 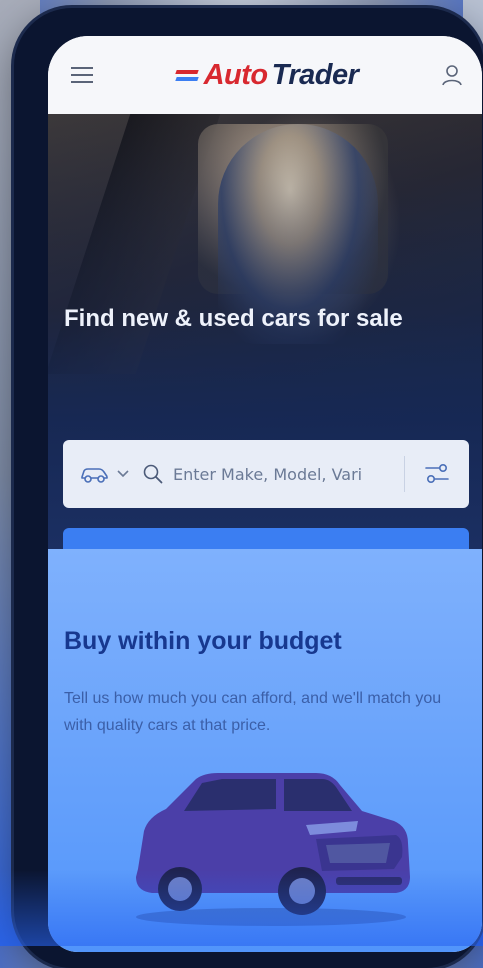 I want to click on hamburger-menu-icon, so click(x=82, y=75).